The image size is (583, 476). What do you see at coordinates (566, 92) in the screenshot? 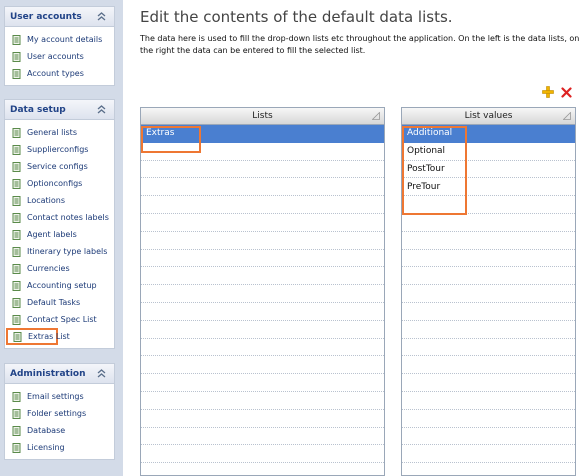
I see `x-icon` at bounding box center [566, 92].